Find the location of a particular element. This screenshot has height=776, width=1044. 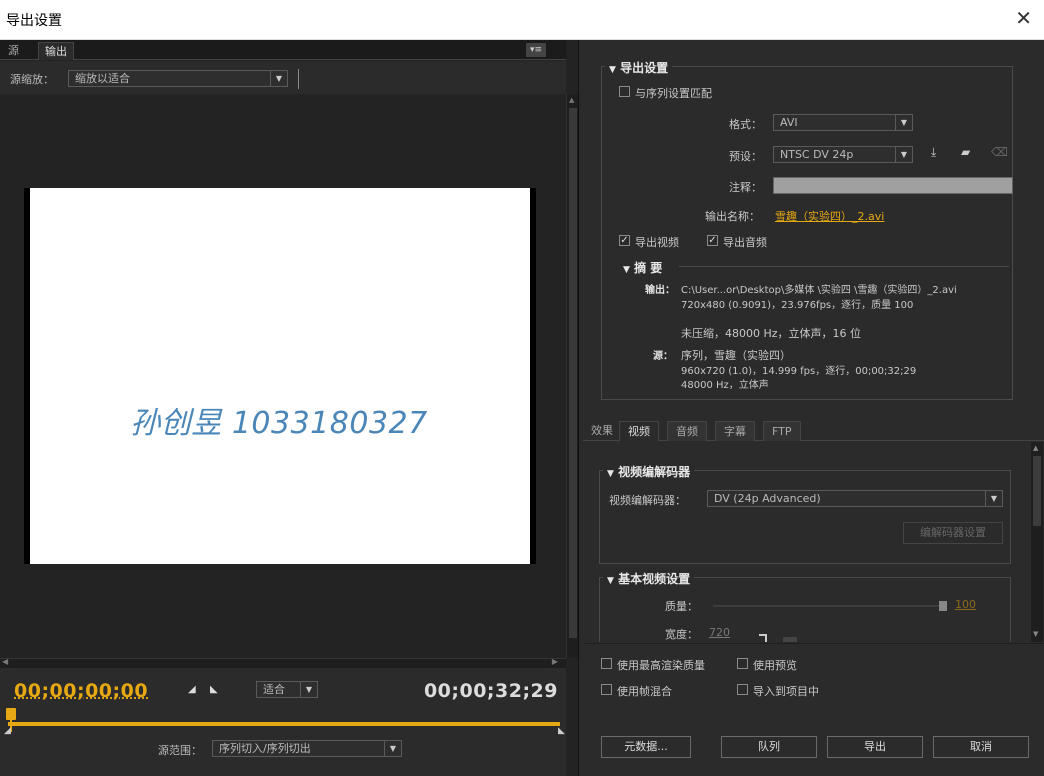

cancel-button: 取消 is located at coordinates (981, 747).